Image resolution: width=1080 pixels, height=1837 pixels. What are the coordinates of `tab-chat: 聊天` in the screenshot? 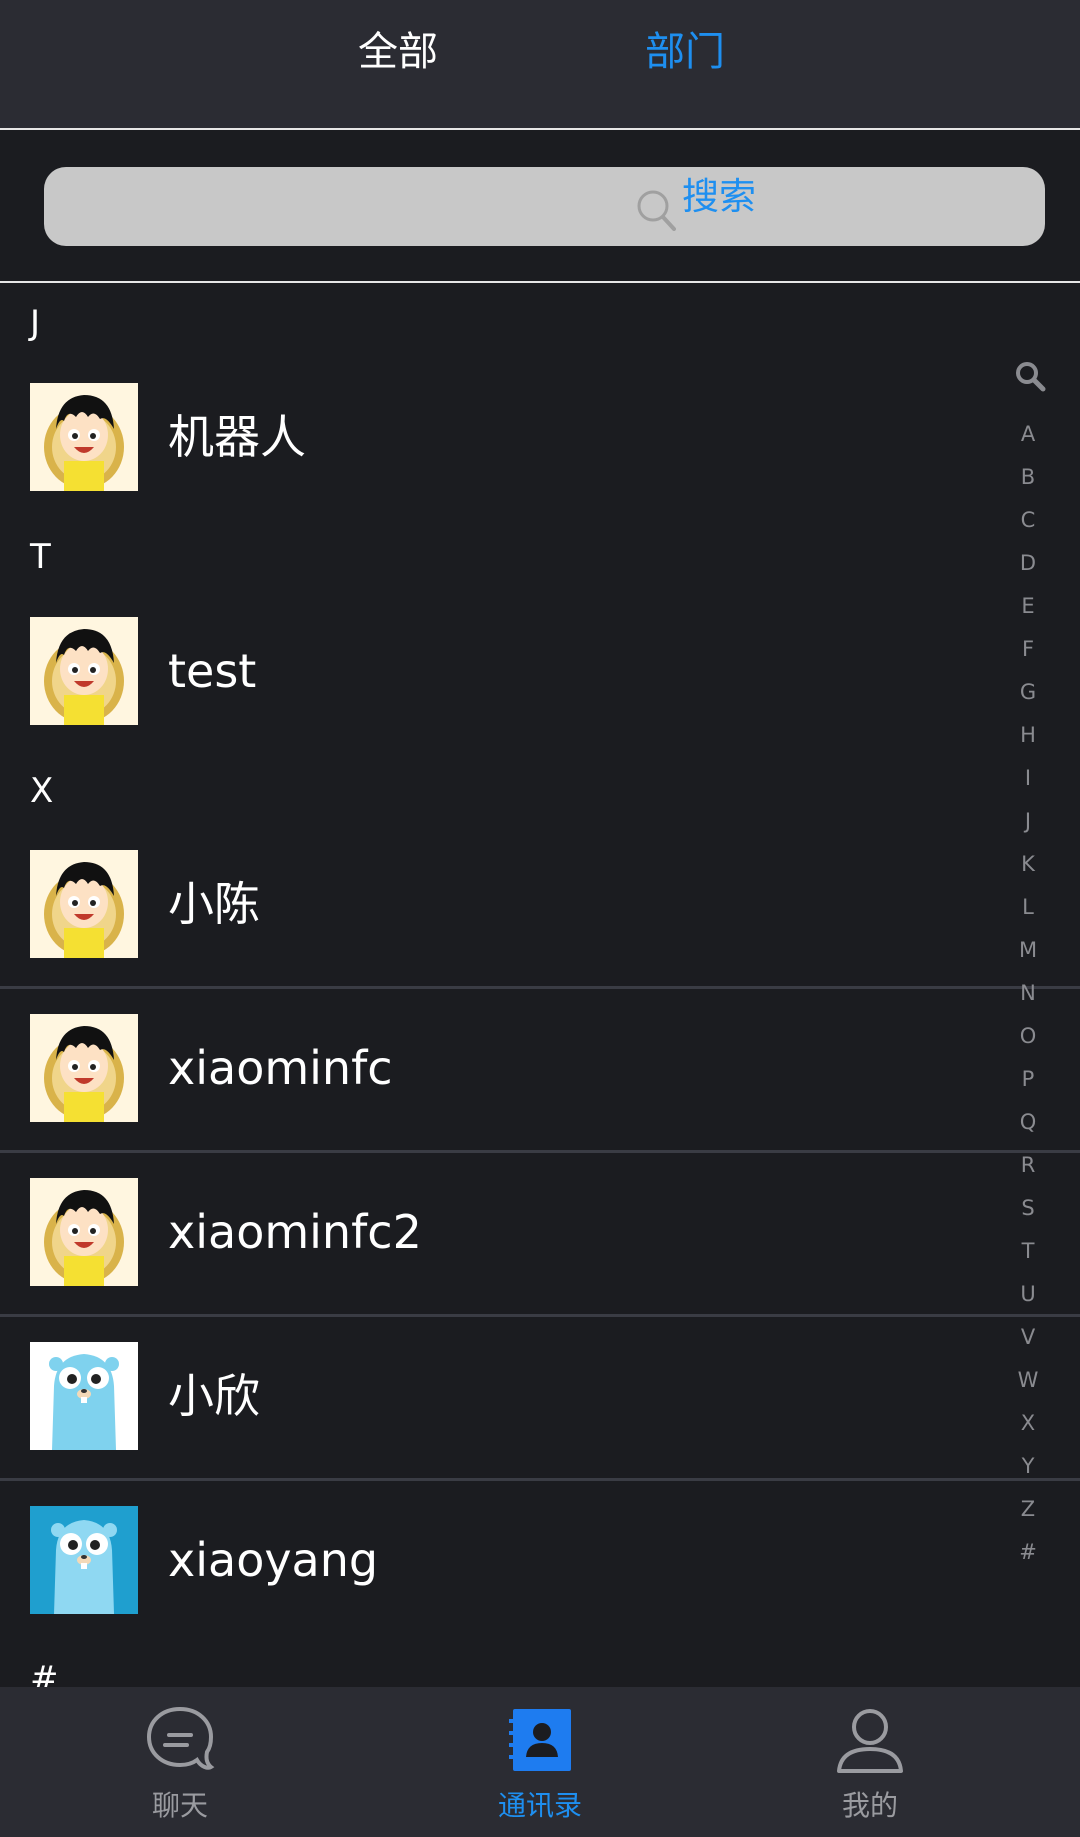 It's located at (180, 1762).